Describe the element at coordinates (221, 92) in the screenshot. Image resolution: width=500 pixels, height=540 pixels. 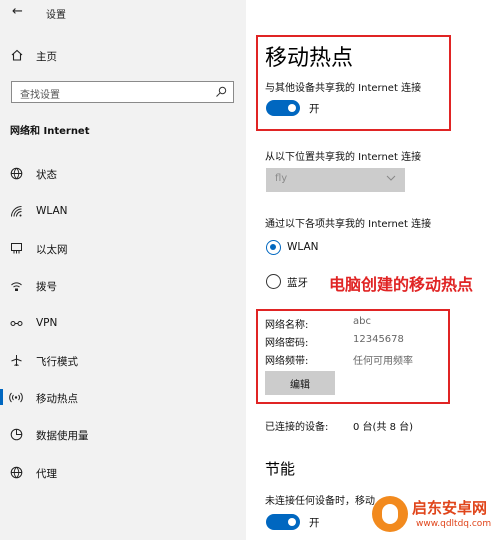
I see `search-icon` at that location.